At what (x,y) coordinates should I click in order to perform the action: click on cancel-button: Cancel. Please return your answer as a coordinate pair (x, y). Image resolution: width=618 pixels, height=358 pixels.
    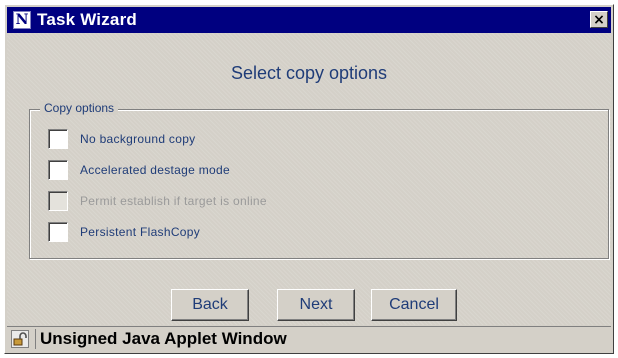
    Looking at the image, I should click on (414, 305).